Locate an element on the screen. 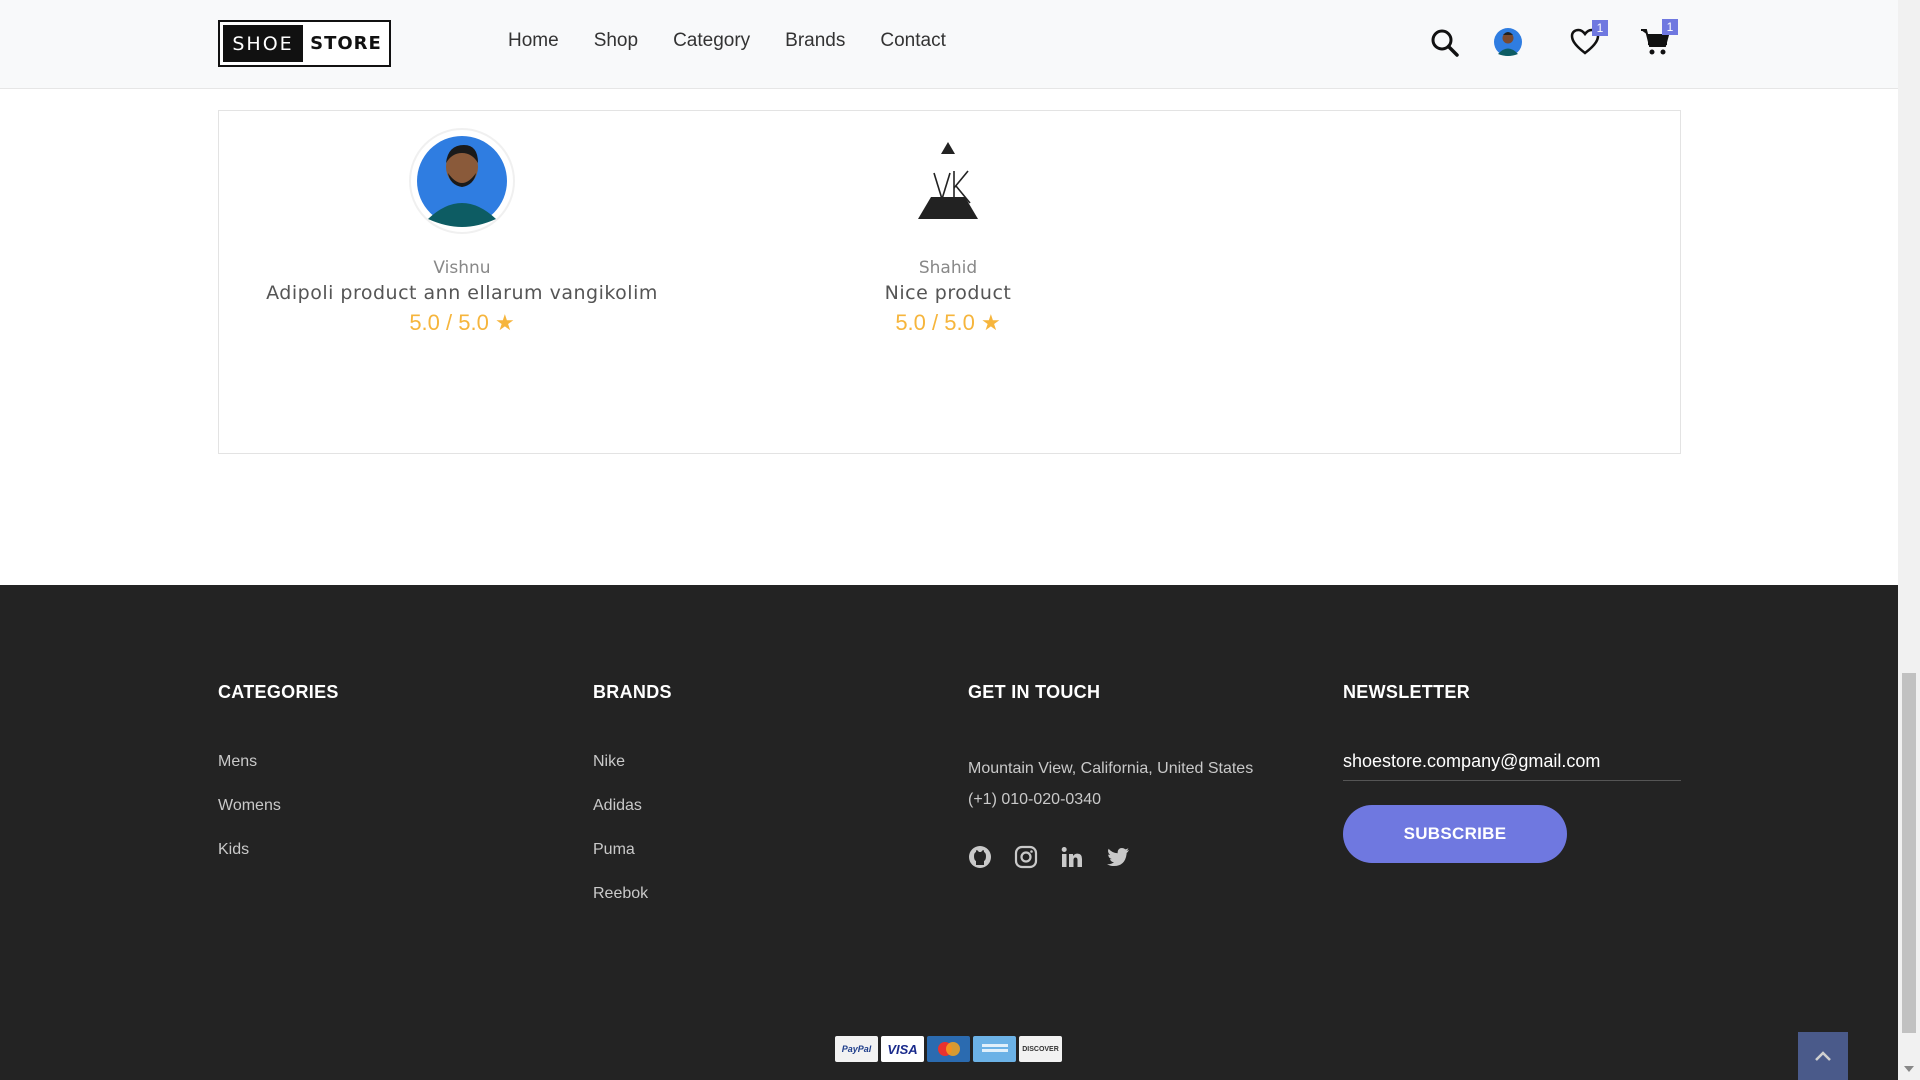 This screenshot has height=1080, width=1920. review-item: Shahid Nice product 5.0 / 5.0 ★ is located at coordinates (948, 231).